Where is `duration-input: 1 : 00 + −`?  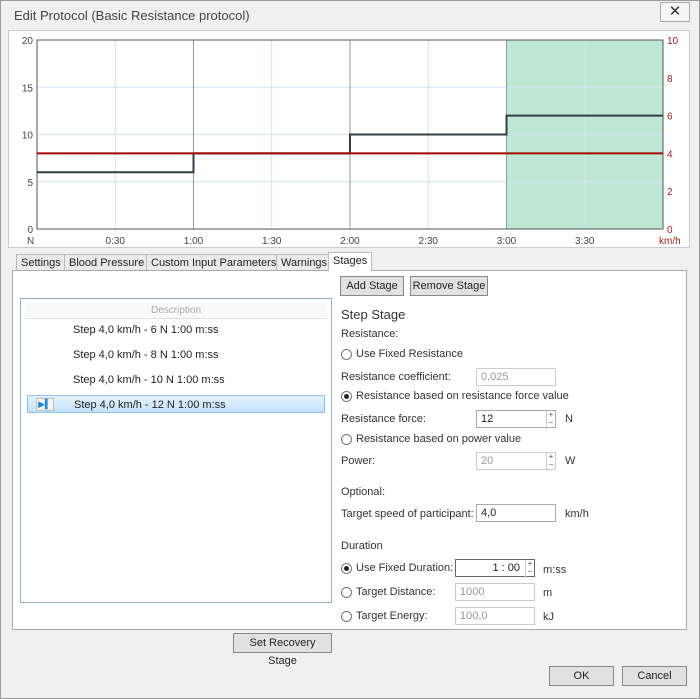 duration-input: 1 : 00 + − is located at coordinates (495, 568).